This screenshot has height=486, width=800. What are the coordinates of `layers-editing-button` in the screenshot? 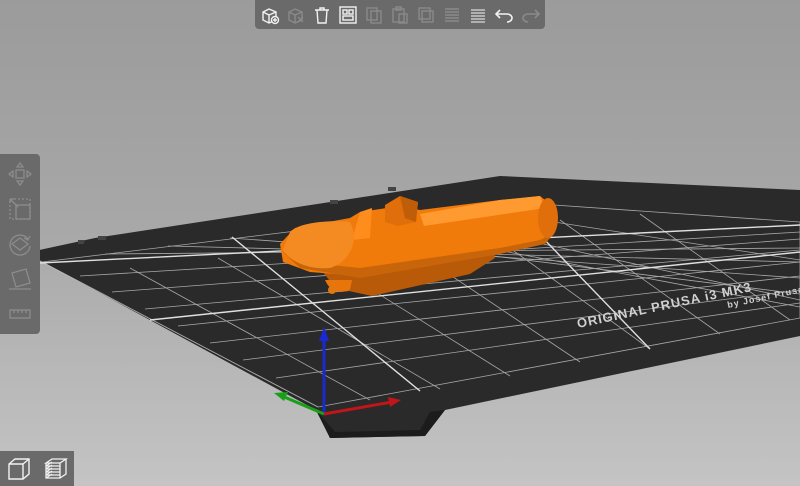 It's located at (478, 15).